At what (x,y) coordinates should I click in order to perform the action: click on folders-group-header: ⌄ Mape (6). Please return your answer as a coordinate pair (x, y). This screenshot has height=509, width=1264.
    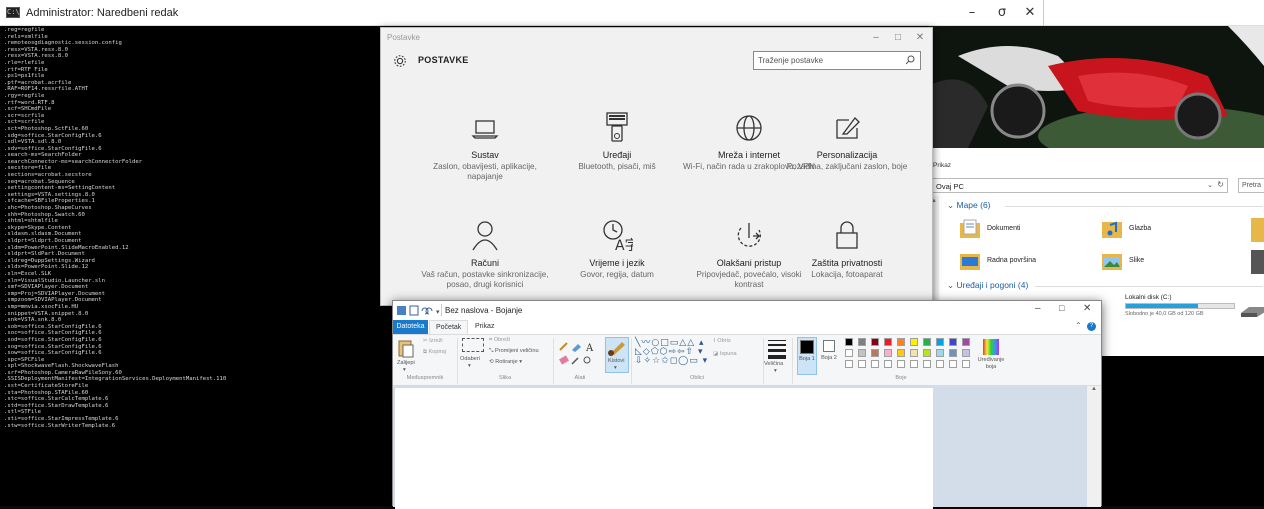
    Looking at the image, I should click on (969, 205).